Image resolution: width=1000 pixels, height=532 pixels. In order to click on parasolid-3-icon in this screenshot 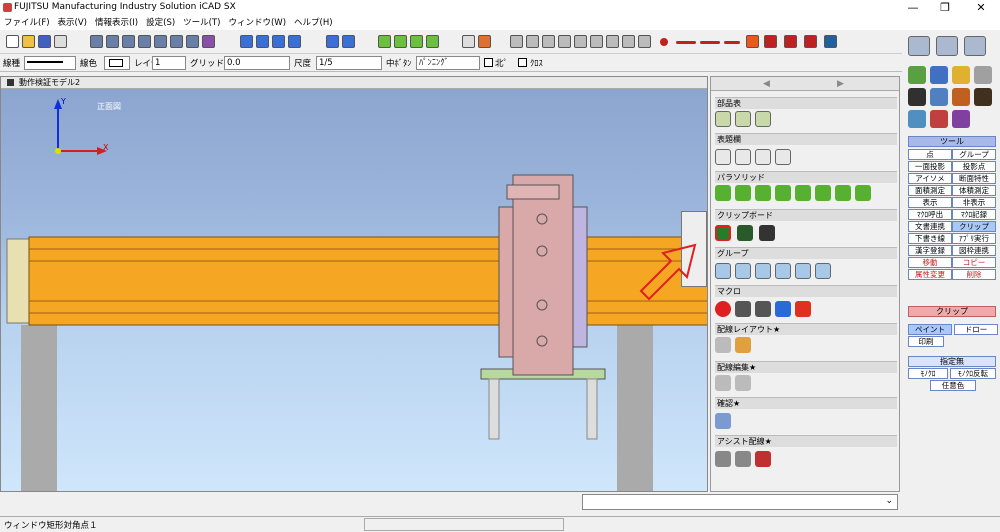, I will do `click(763, 193)`.